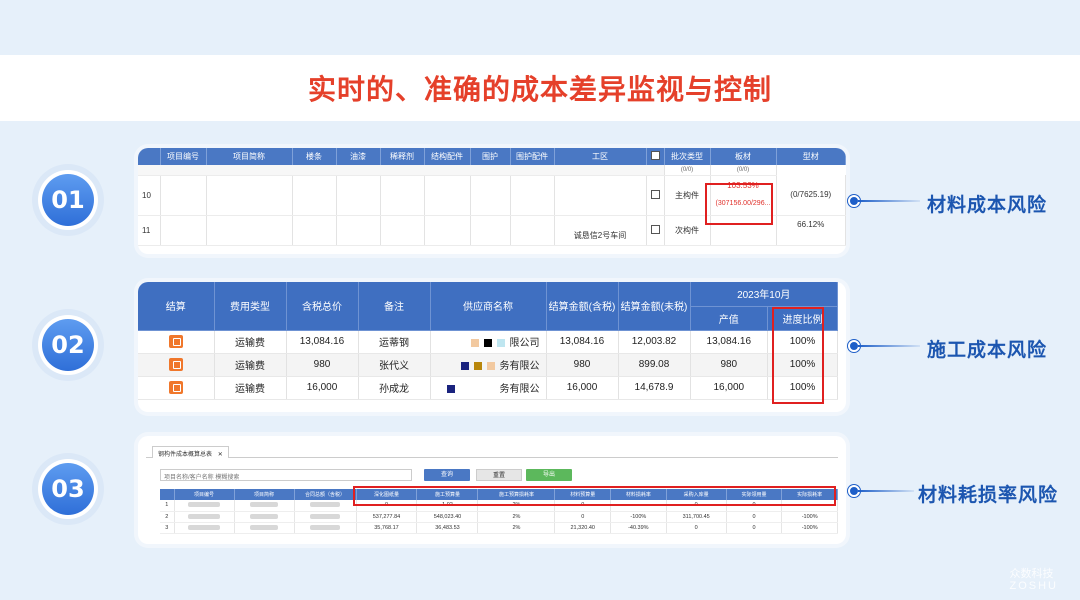  What do you see at coordinates (654, 342) in the screenshot?
I see `settle-notax: 12,003.82` at bounding box center [654, 342].